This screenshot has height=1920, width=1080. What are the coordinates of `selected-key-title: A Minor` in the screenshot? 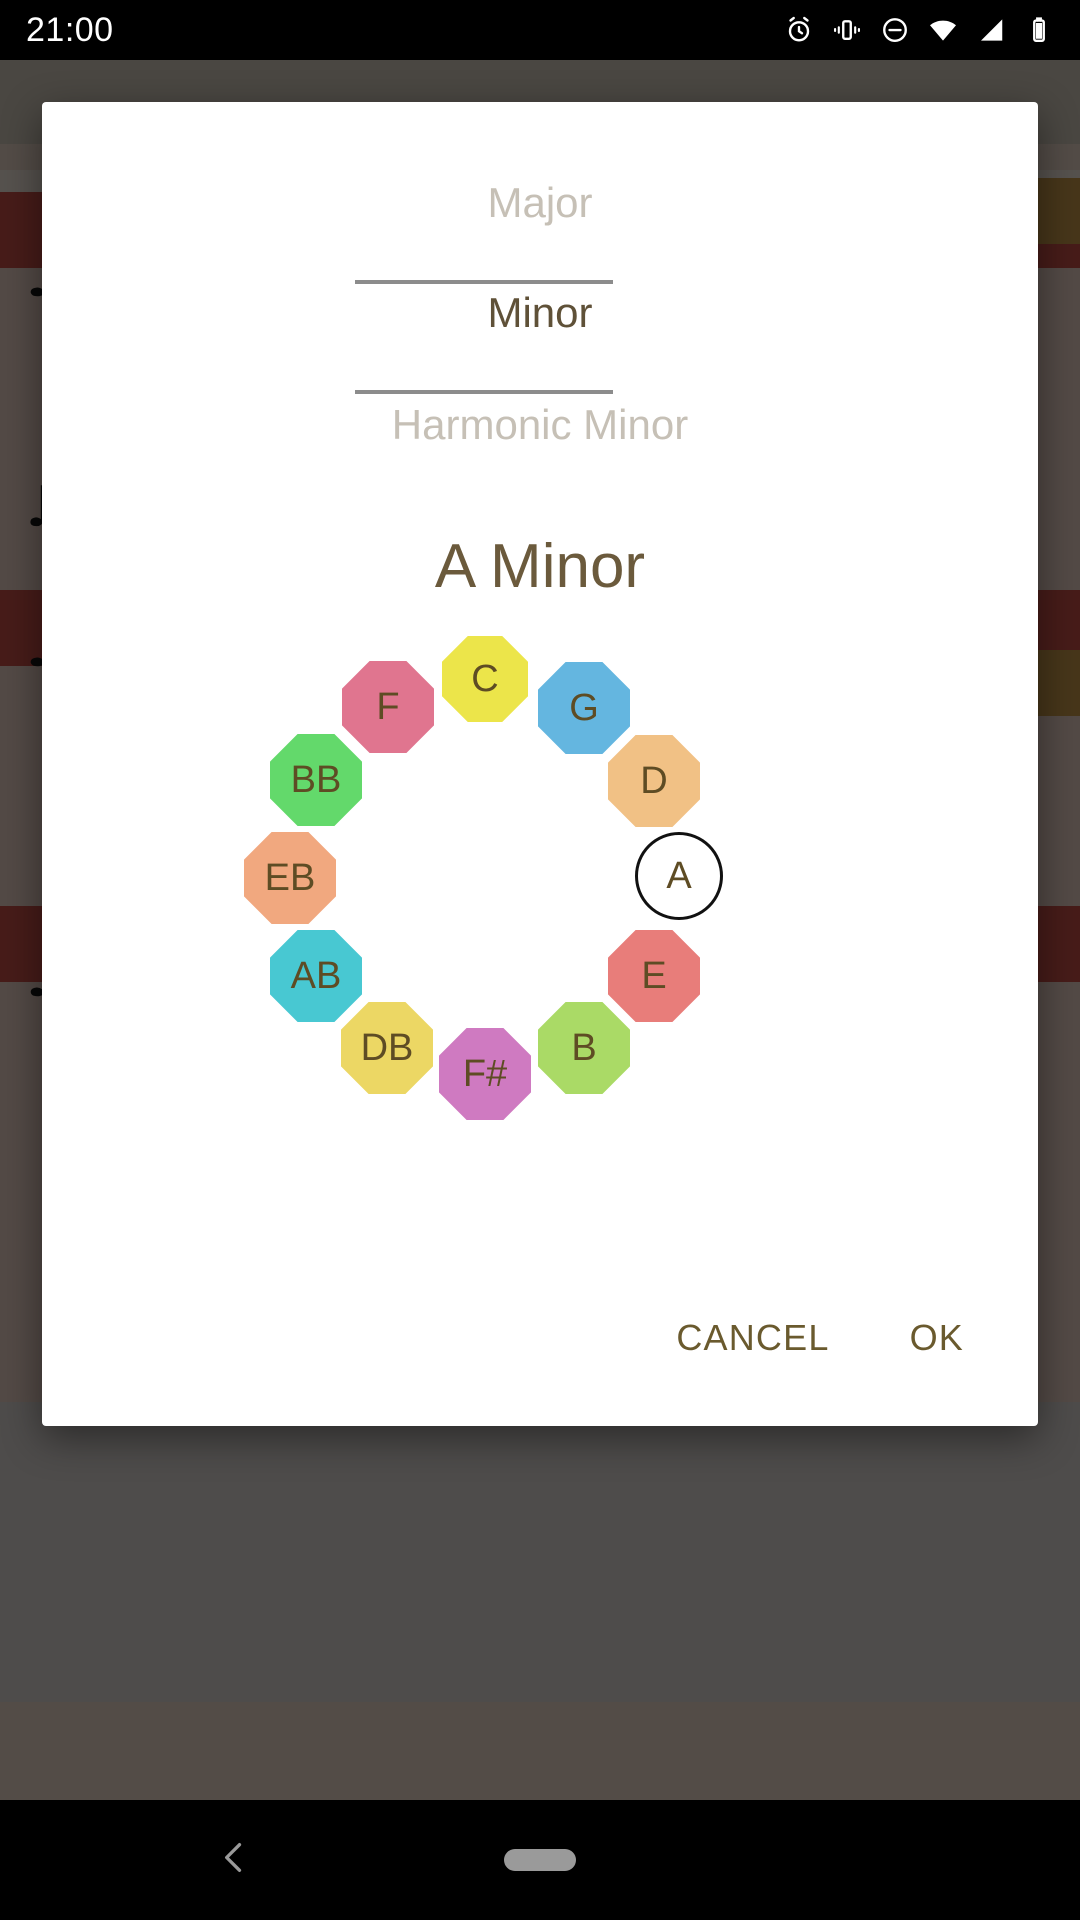 It's located at (540, 566).